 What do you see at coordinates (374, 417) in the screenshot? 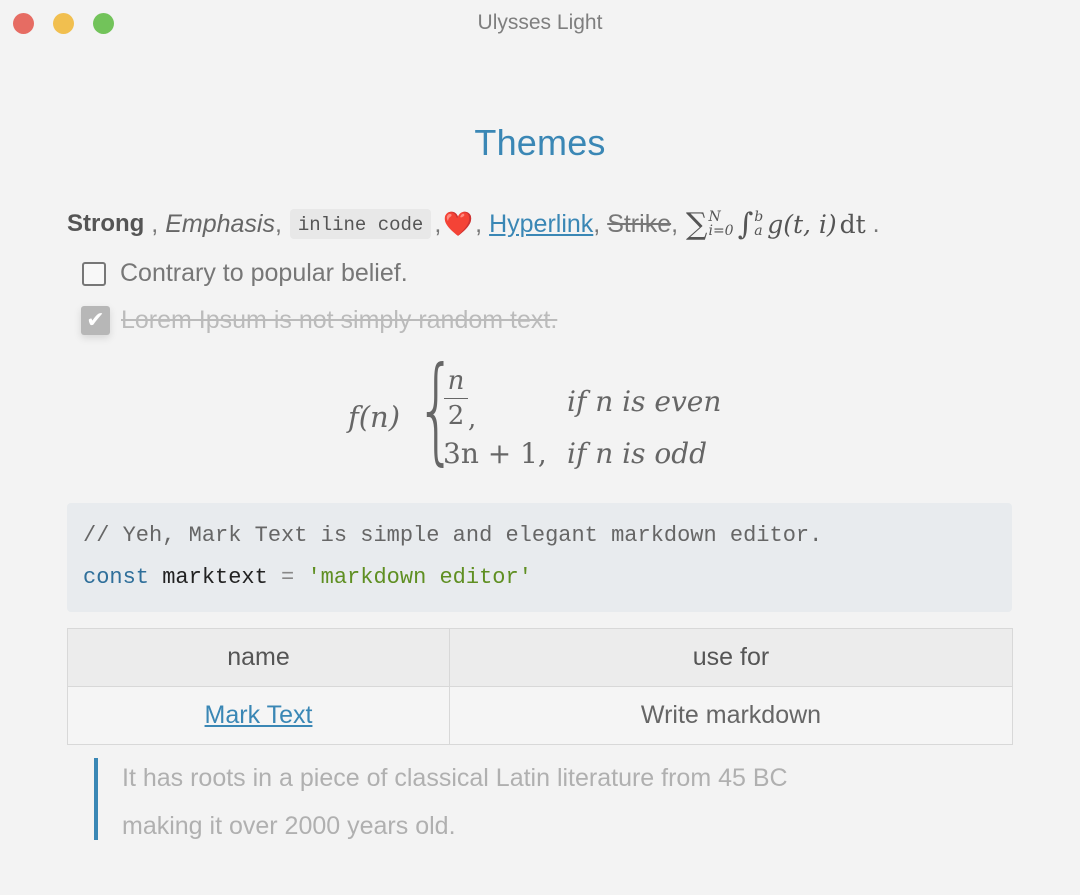
I see `formula-lhs: f(n)` at bounding box center [374, 417].